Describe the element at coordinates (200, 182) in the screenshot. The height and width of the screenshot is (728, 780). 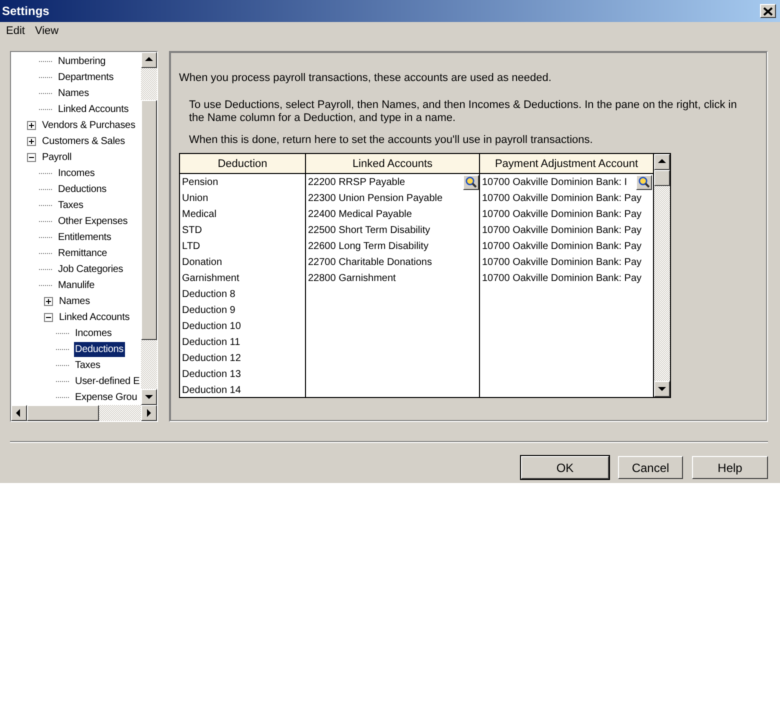
I see `table-cell: Pension` at that location.